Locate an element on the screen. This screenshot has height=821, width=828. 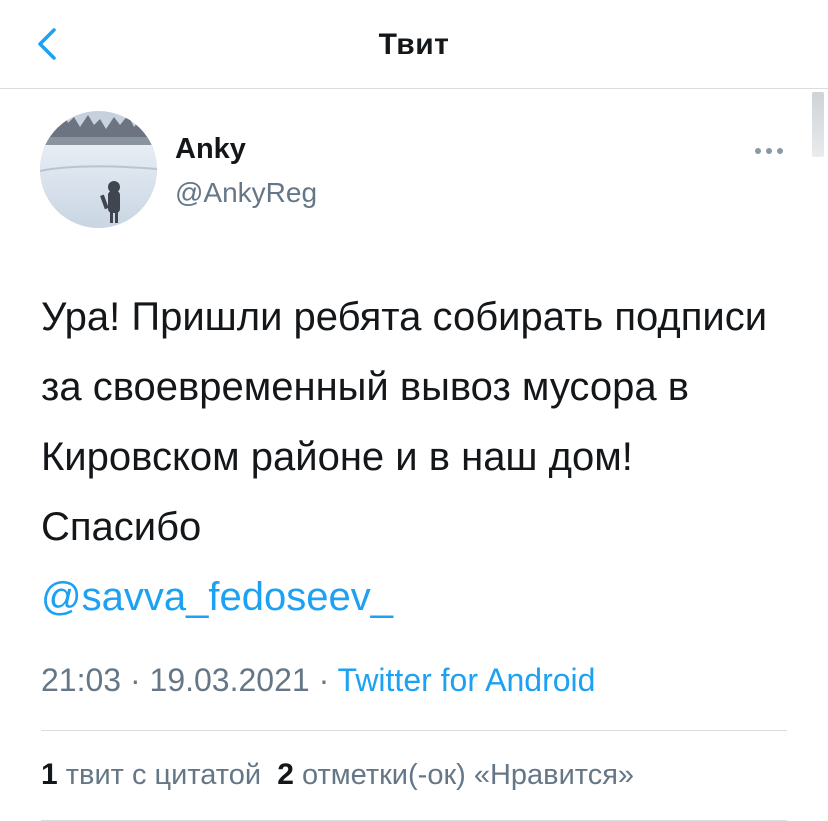
tweet-time: 21:03 is located at coordinates (81, 680).